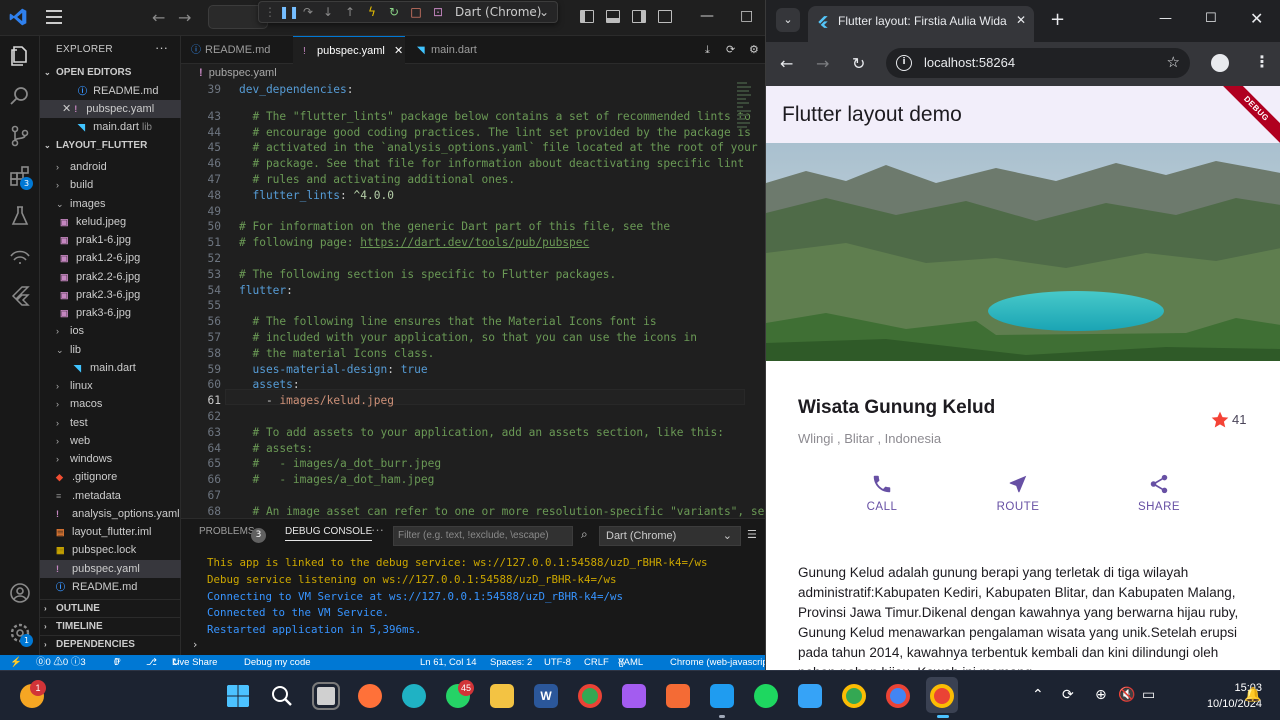 The width and height of the screenshot is (1280, 720). Describe the element at coordinates (1211, 18) in the screenshot. I see `maximize-icon: ☐` at that location.